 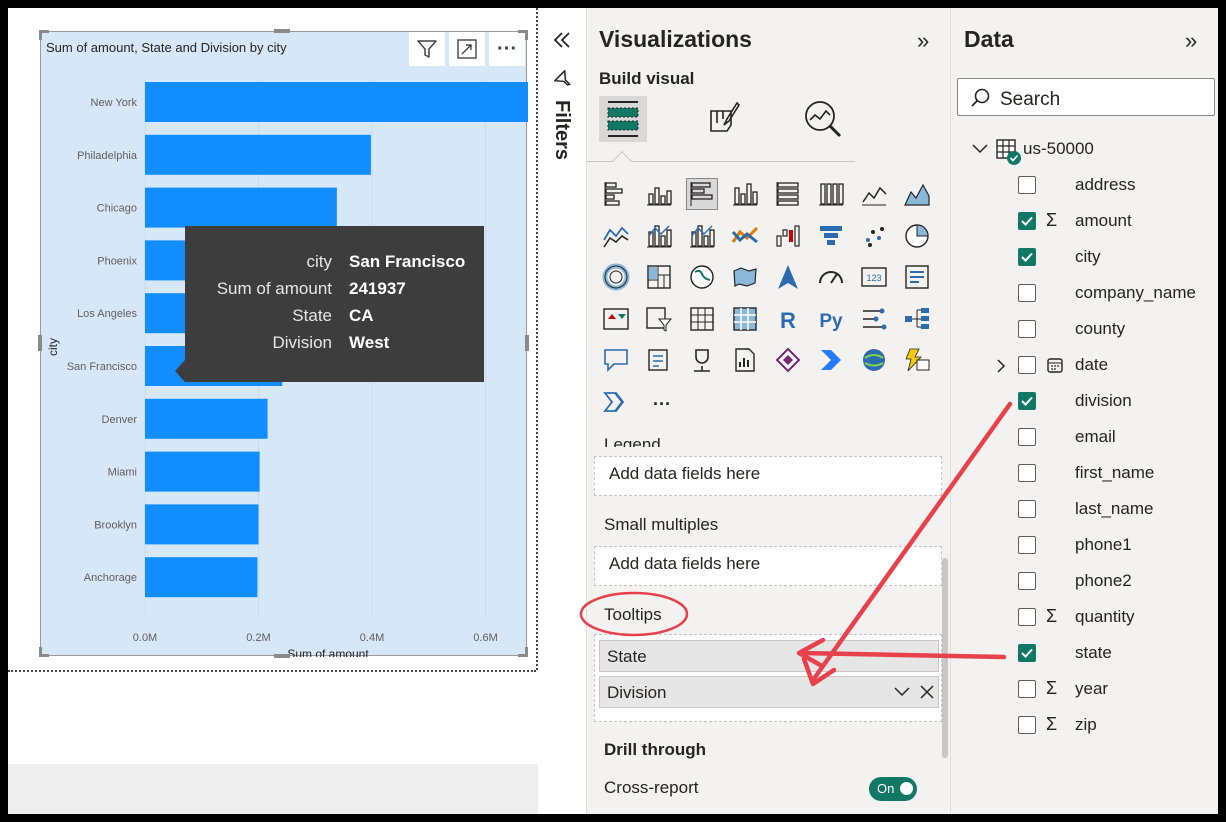 I want to click on field-last_name: last_name, so click(x=1084, y=509).